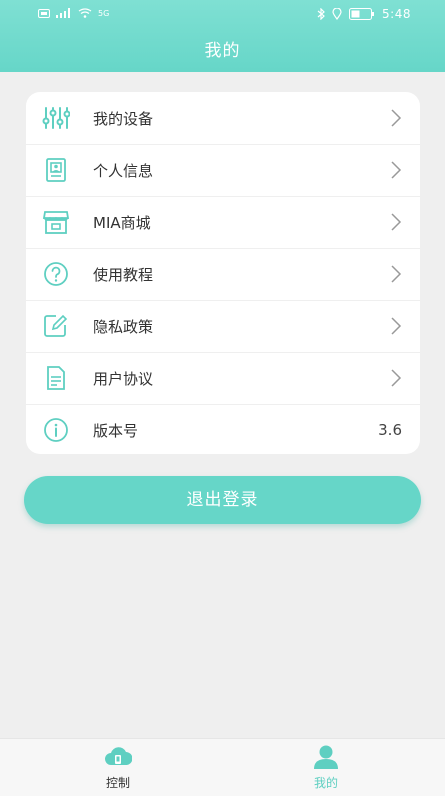  Describe the element at coordinates (223, 118) in the screenshot. I see `menu-item-my-devices: 我的设备` at that location.